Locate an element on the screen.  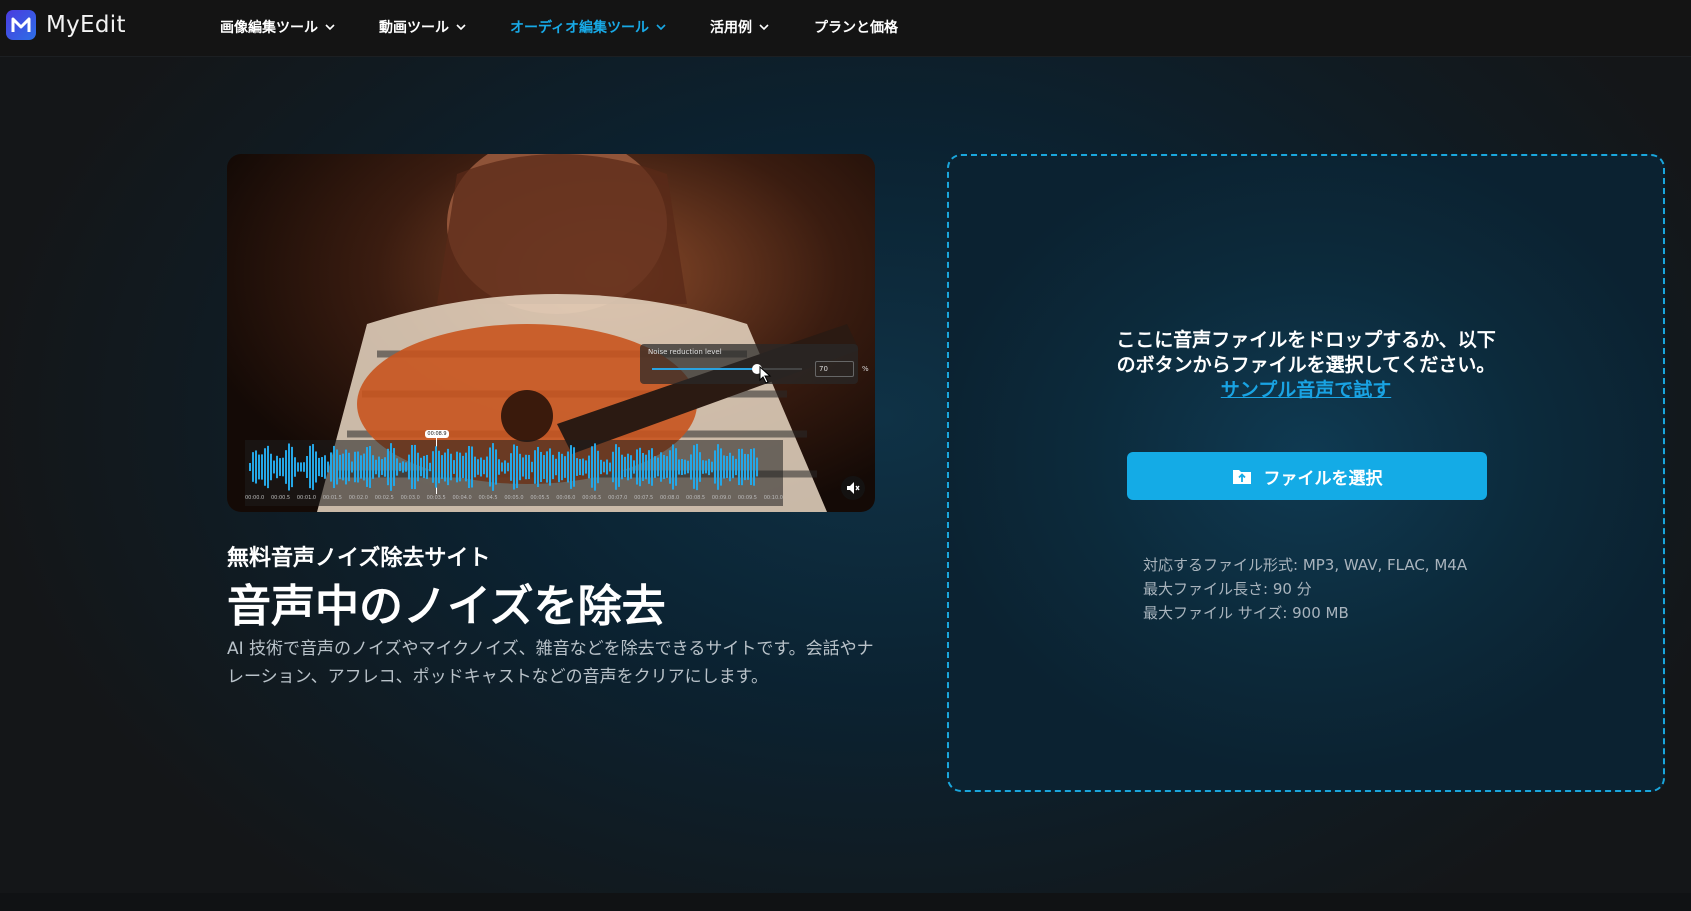
time-tick: 00:10.0 is located at coordinates (773, 498).